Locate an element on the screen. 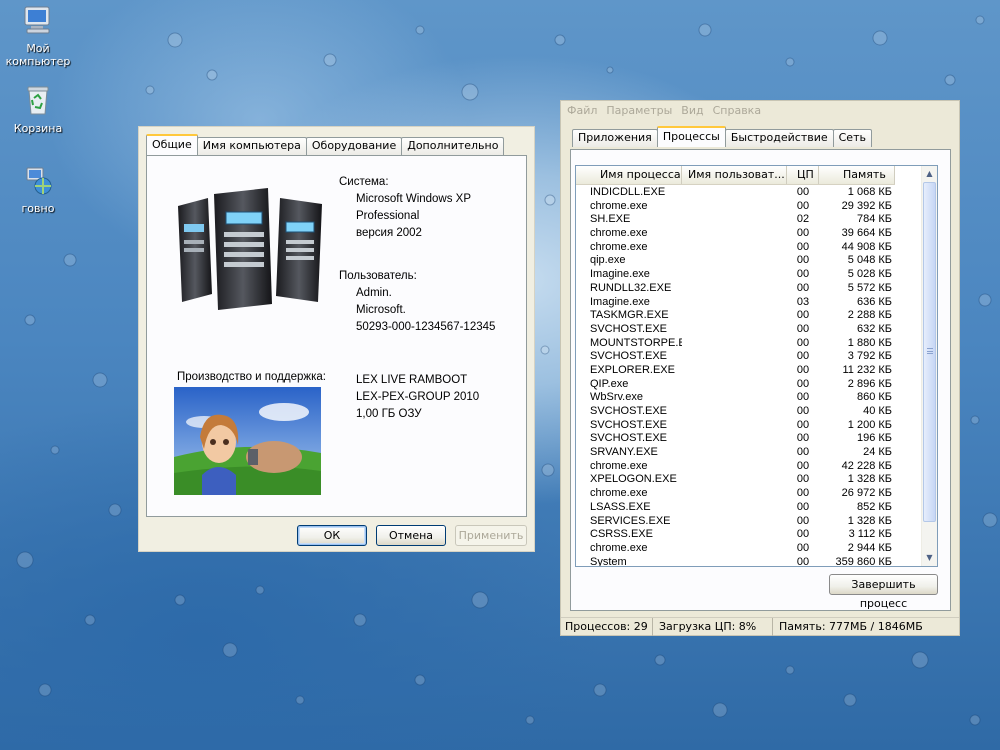 The image size is (1000, 750). process-row: chrome.exe 00 26 972 КБ is located at coordinates (749, 494).